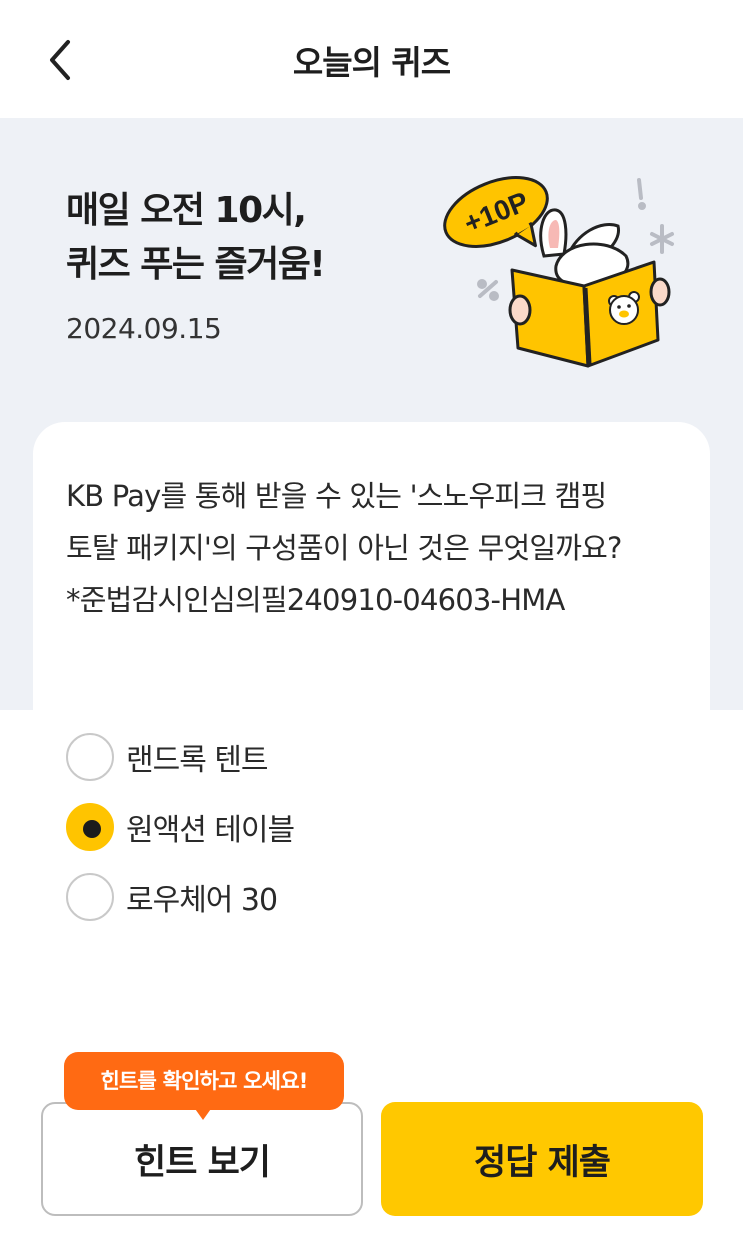 This screenshot has width=743, height=1252. Describe the element at coordinates (196, 264) in the screenshot. I see `hero-title-line2: 퀴즈 푸는 즐거움!` at that location.